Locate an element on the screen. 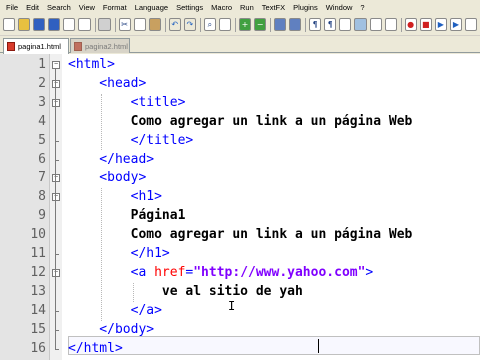 The width and height of the screenshot is (480, 360). menu-item-run: Run is located at coordinates (247, 7).